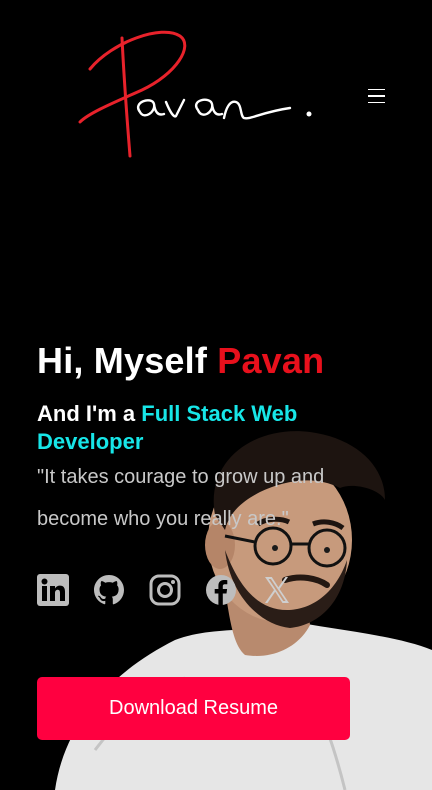 This screenshot has width=432, height=790. What do you see at coordinates (277, 590) in the screenshot?
I see `x-twitter-icon` at bounding box center [277, 590].